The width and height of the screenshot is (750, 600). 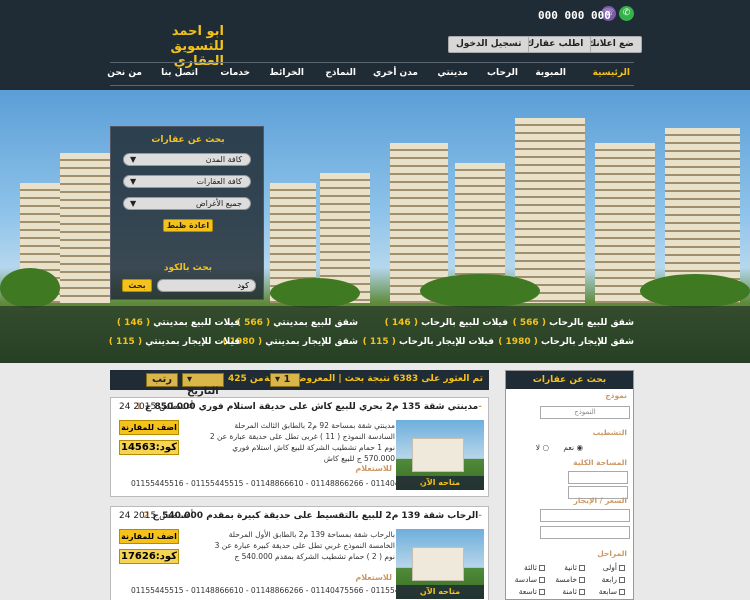 I want to click on nav-rehab: الرحاب, so click(x=502, y=73).